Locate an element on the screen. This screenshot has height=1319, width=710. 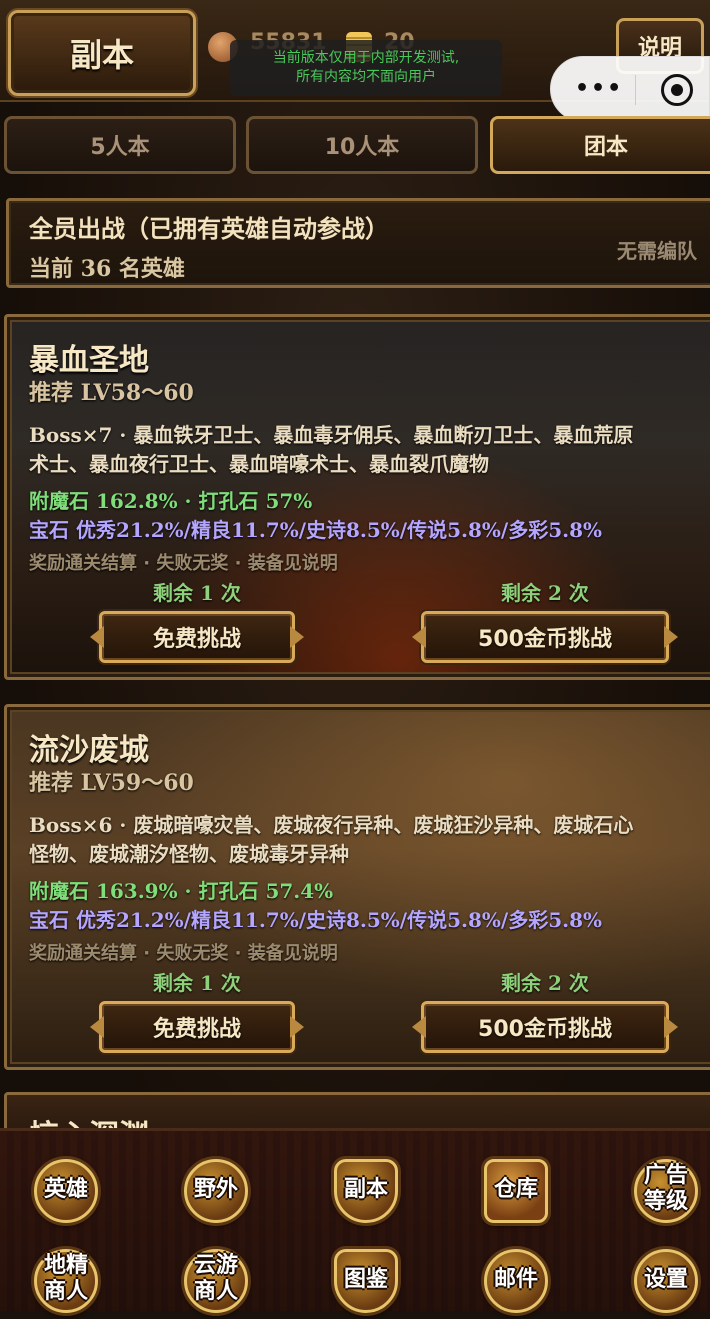
nav-label: 设置 is located at coordinates (665, 1279).